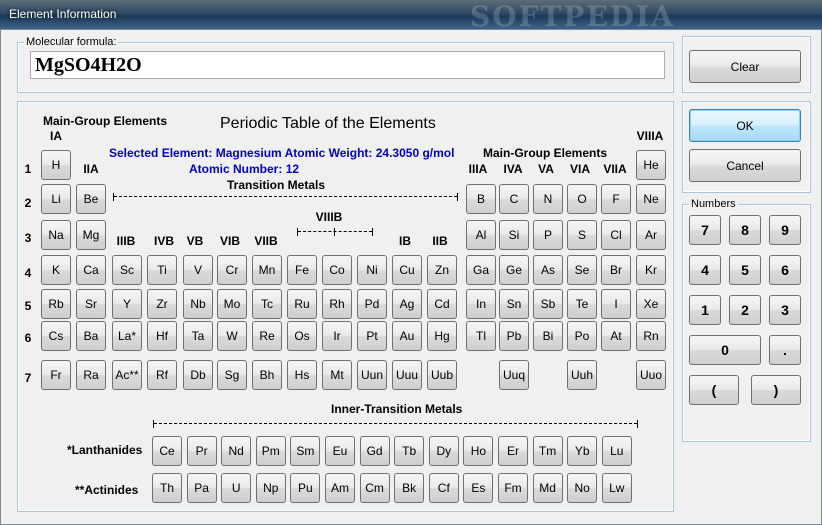  I want to click on element-at: At, so click(616, 336).